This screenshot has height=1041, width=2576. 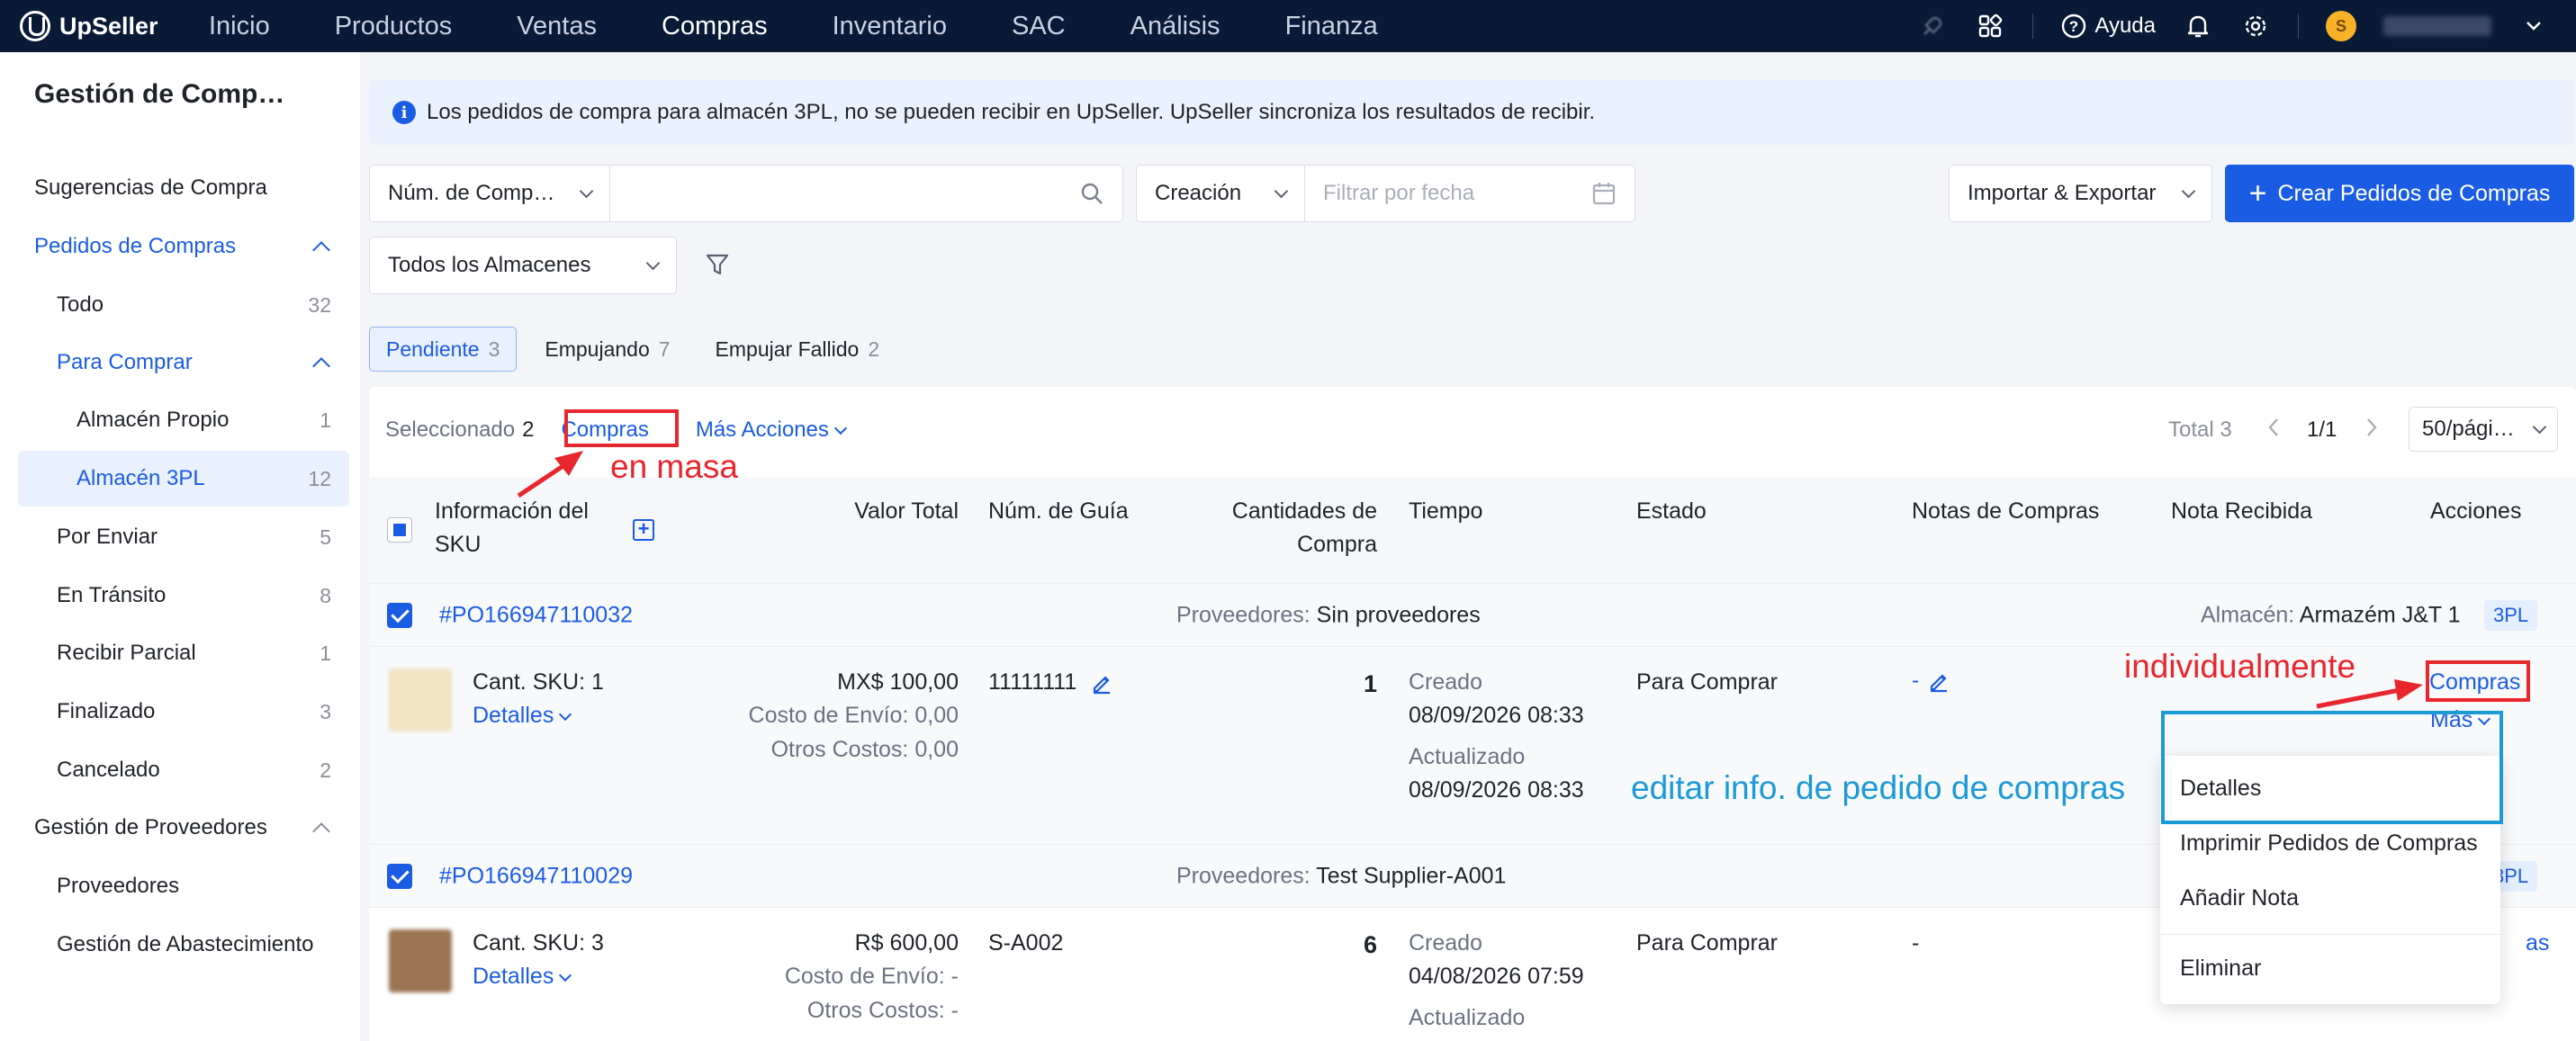 I want to click on date-type-select: Creación, so click(x=1220, y=193).